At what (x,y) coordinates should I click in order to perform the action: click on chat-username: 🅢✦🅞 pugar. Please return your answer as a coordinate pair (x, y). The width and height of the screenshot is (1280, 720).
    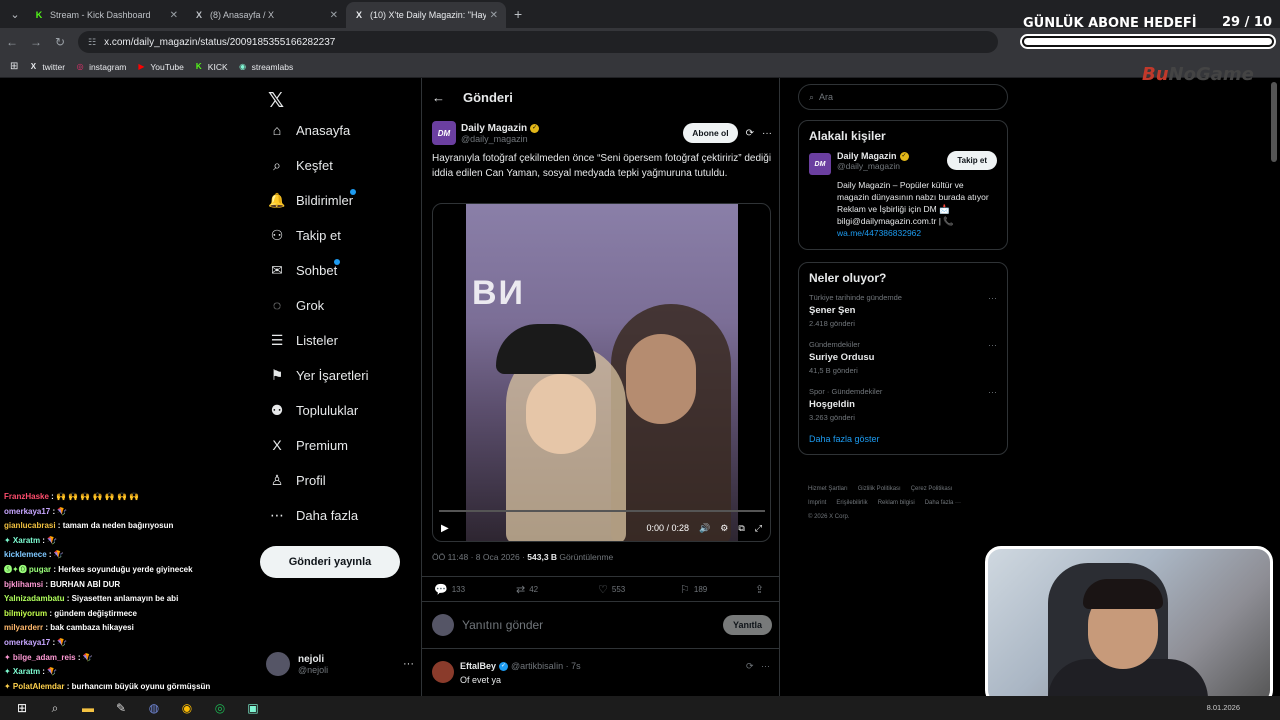
    Looking at the image, I should click on (27, 569).